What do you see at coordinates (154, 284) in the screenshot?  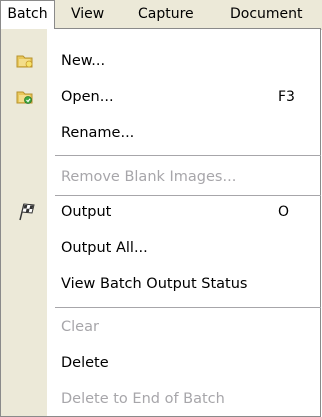 I see `menu-item-view-batch-output-status-label: View Batch Output Status` at bounding box center [154, 284].